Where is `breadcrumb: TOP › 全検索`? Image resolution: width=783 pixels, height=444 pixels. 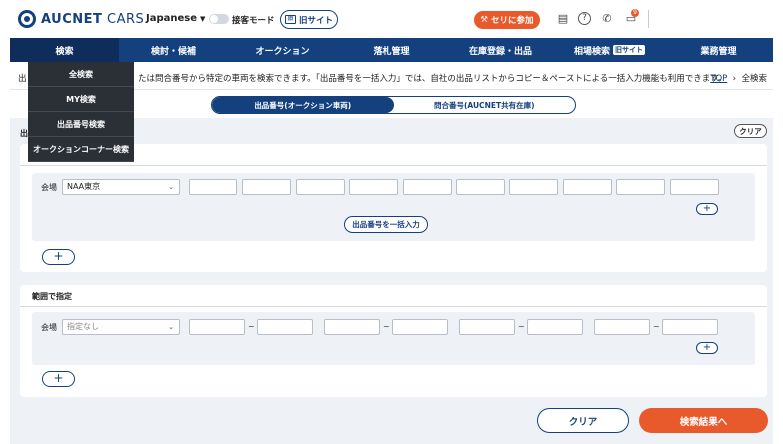 breadcrumb: TOP › 全検索 is located at coordinates (738, 78).